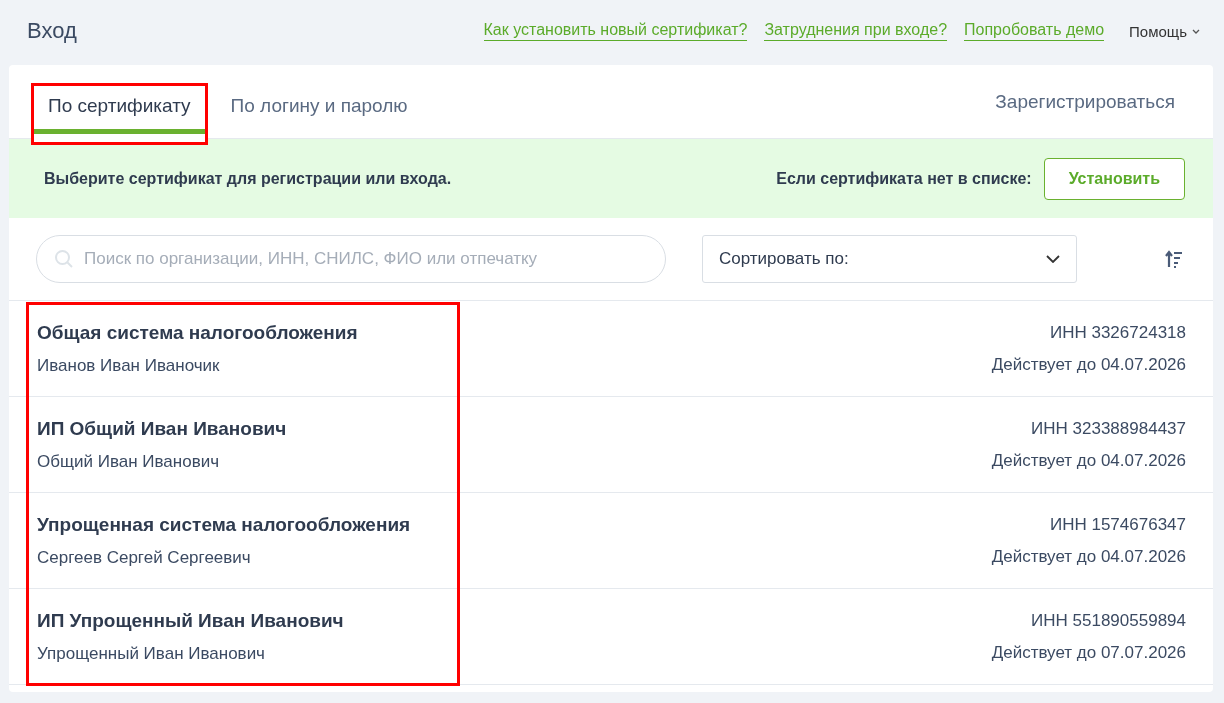 The width and height of the screenshot is (1224, 703). Describe the element at coordinates (1175, 259) in the screenshot. I see `sort-order-button` at that location.